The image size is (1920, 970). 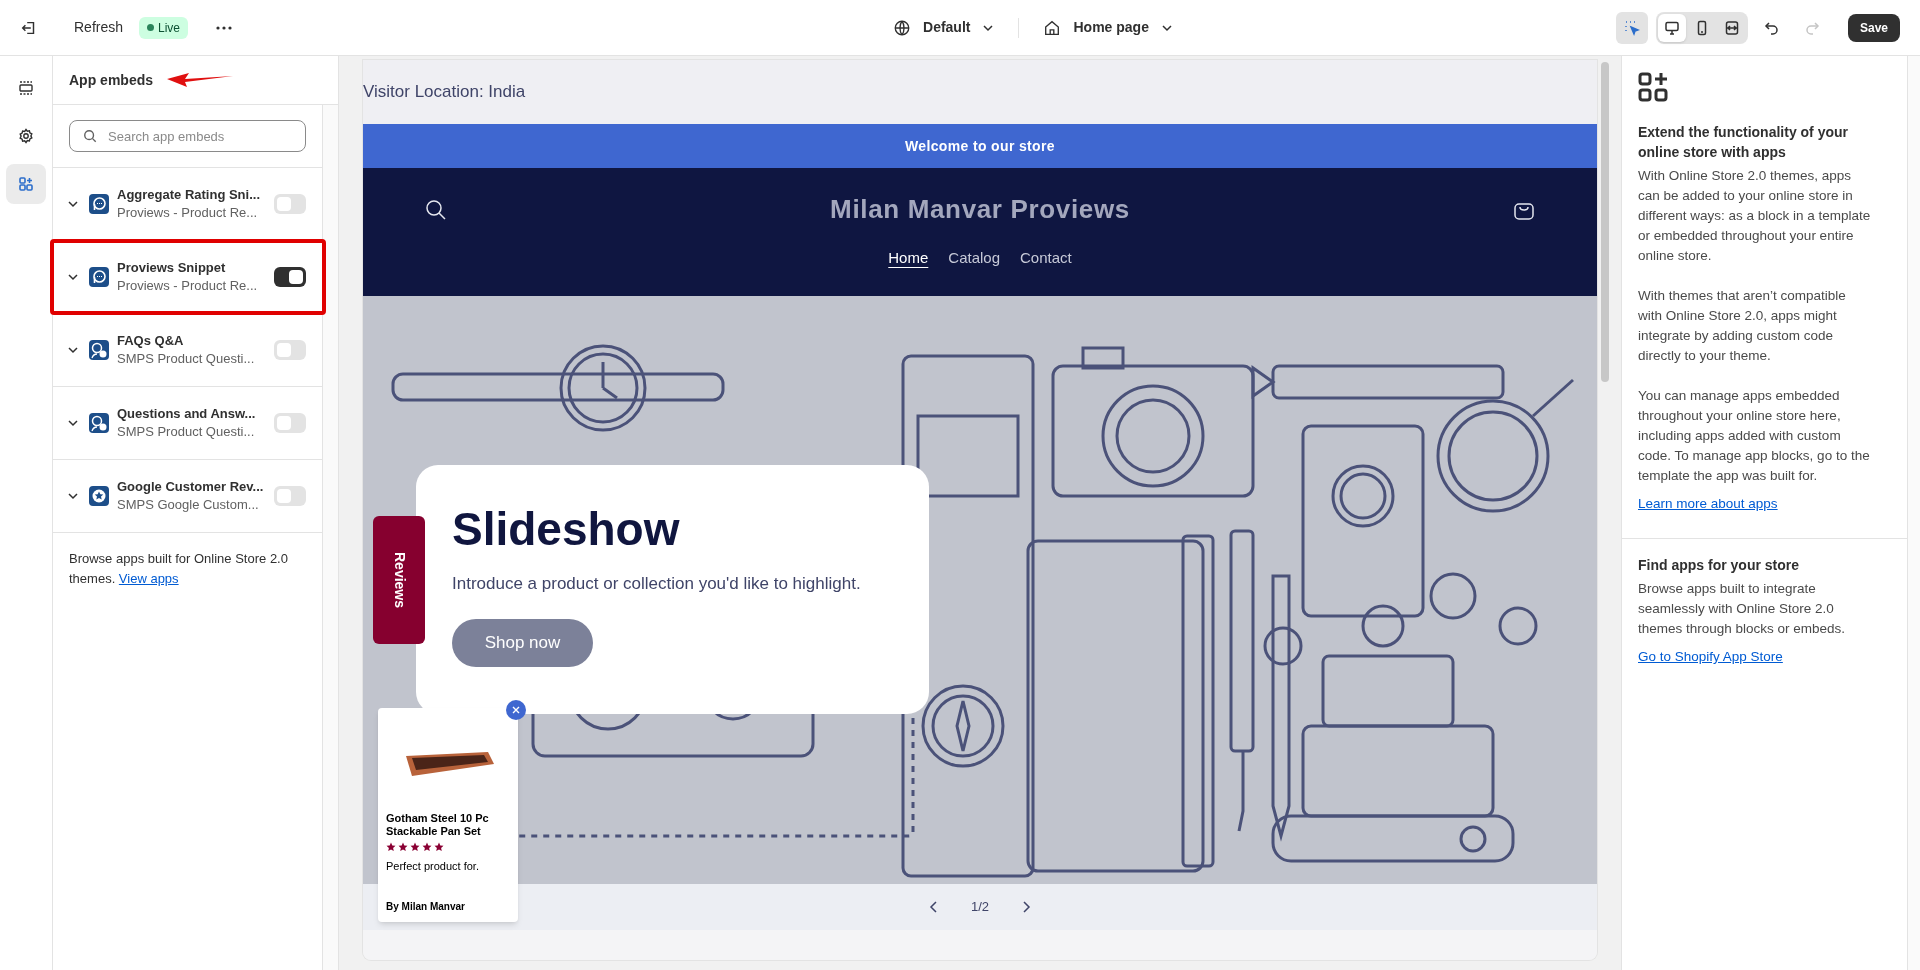 I want to click on visitor-location-text: Visitor Location: India, so click(x=444, y=92).